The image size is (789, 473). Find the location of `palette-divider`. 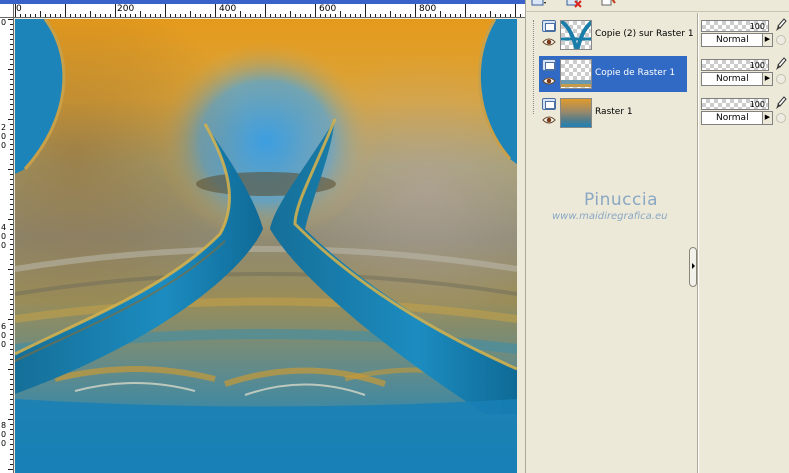

palette-divider is located at coordinates (698, 243).